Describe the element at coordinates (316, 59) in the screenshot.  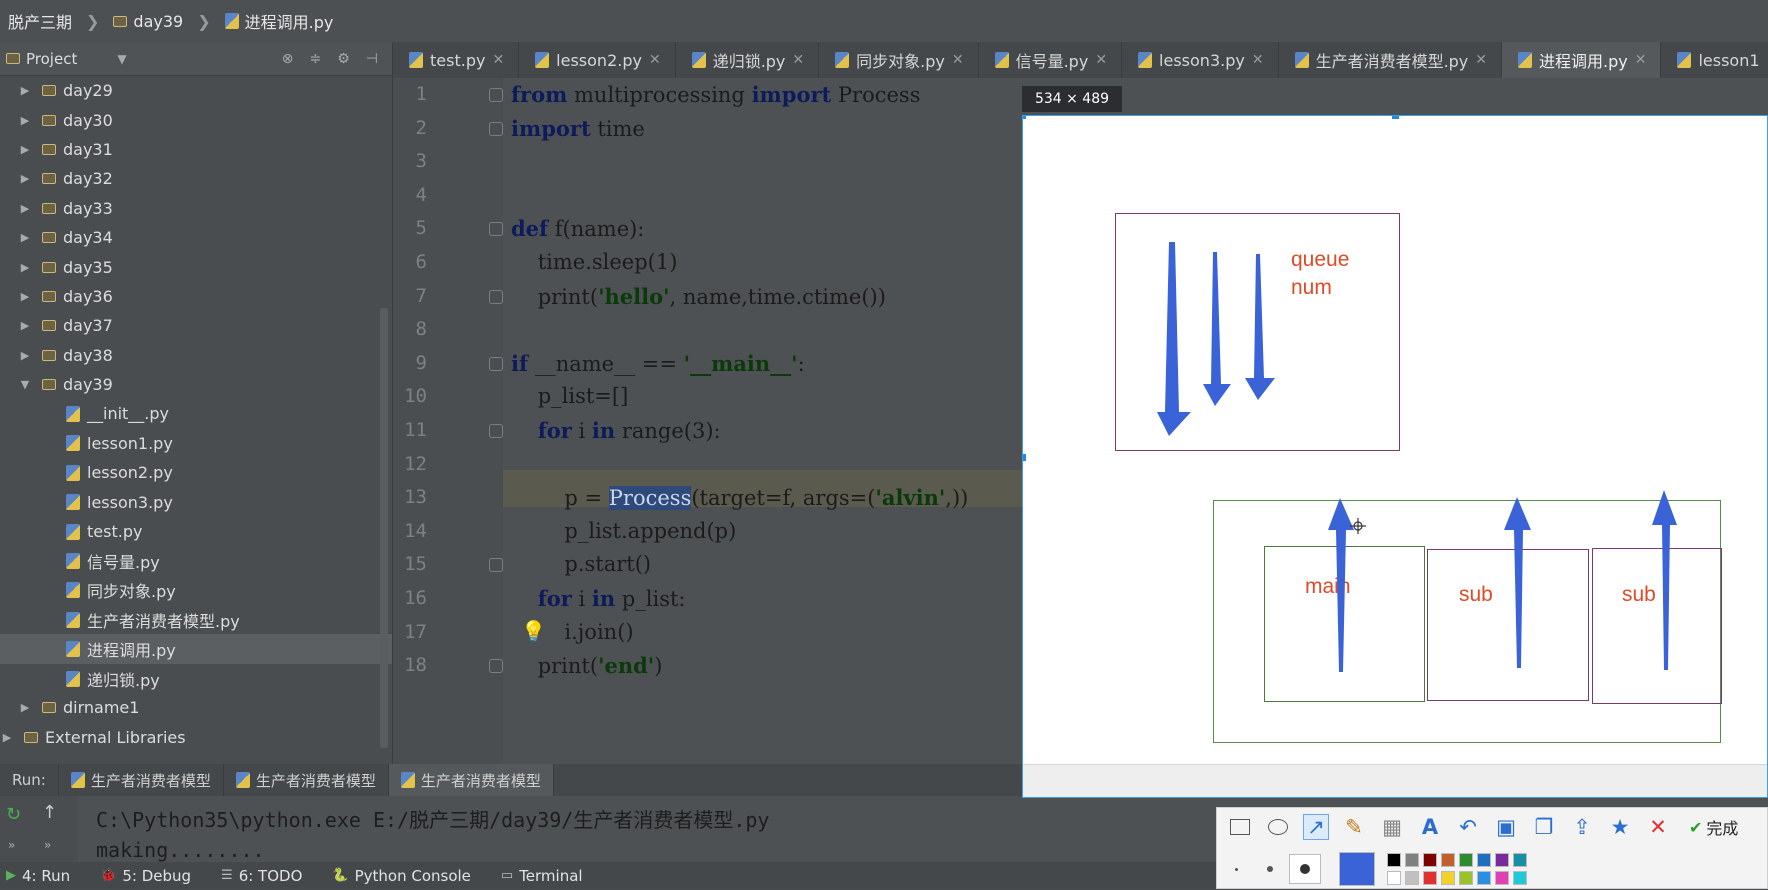
I see `collapse-icon: ≑` at that location.